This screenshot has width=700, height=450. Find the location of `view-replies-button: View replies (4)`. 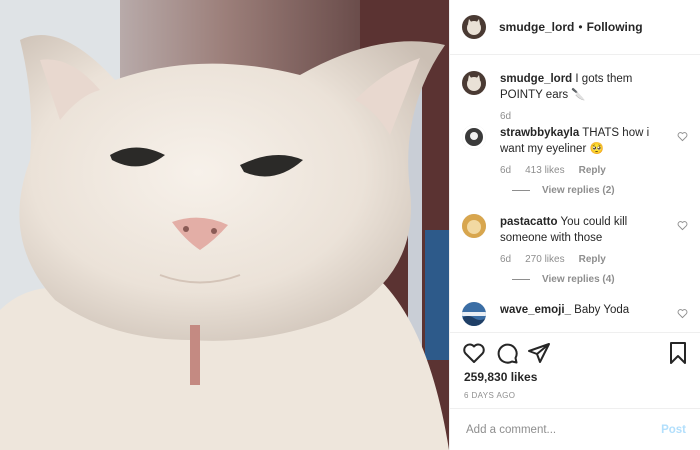

view-replies-button: View replies (4) is located at coordinates (600, 279).